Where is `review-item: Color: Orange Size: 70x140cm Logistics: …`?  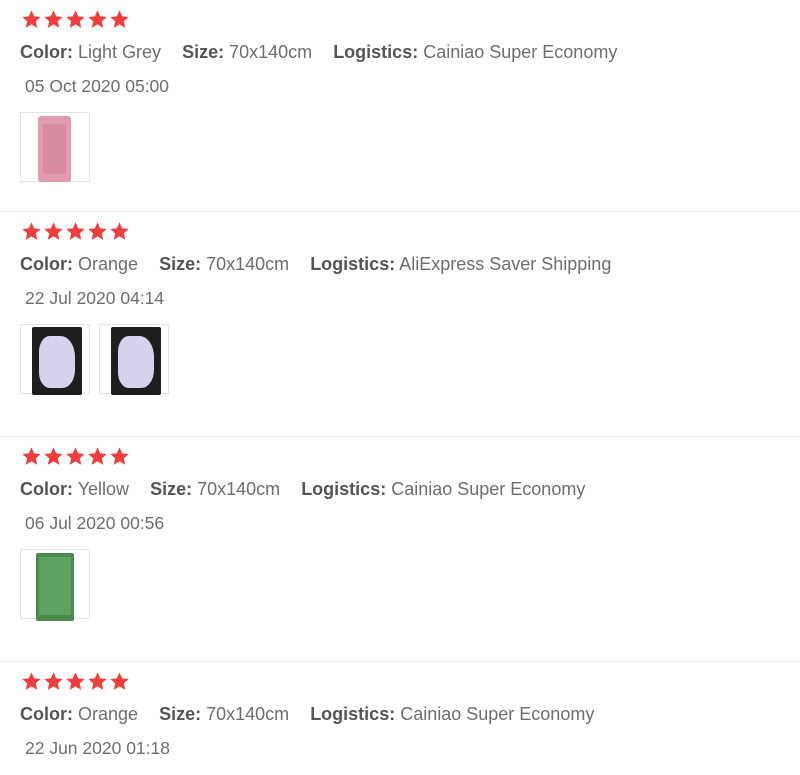
review-item: Color: Orange Size: 70x140cm Logistics: … is located at coordinates (400, 718).